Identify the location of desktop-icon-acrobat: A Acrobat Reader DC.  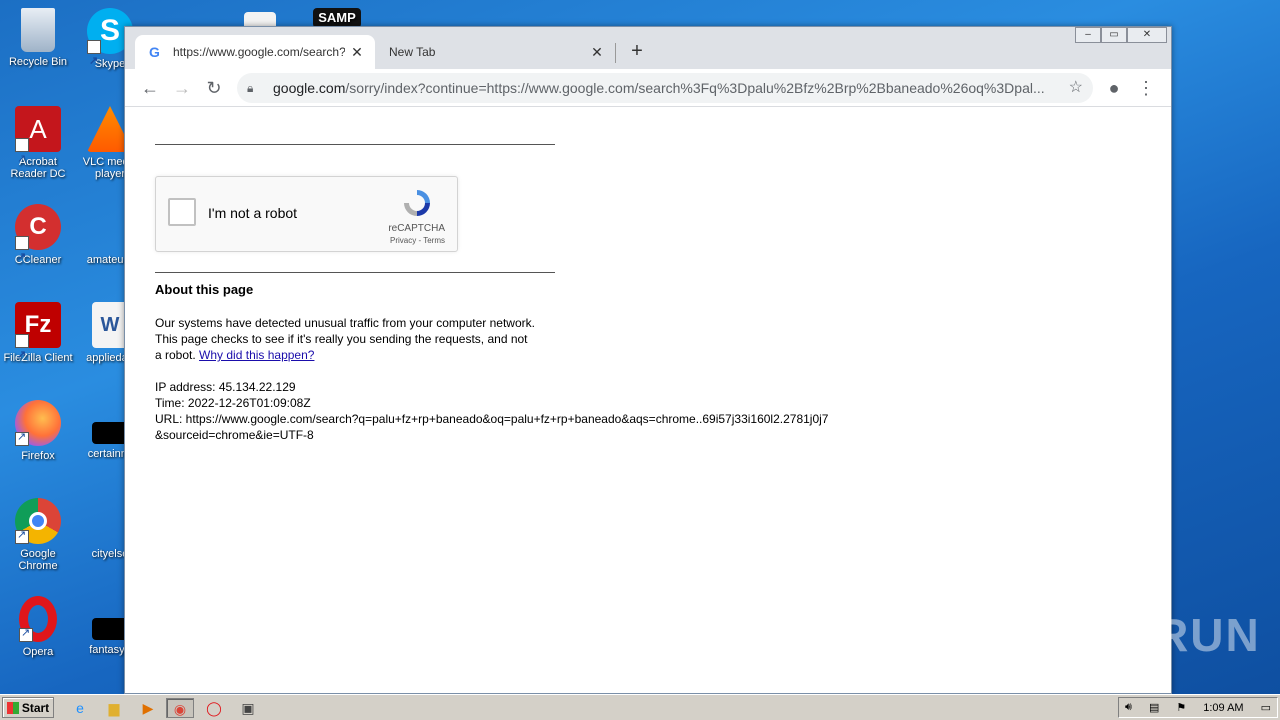
(38, 144).